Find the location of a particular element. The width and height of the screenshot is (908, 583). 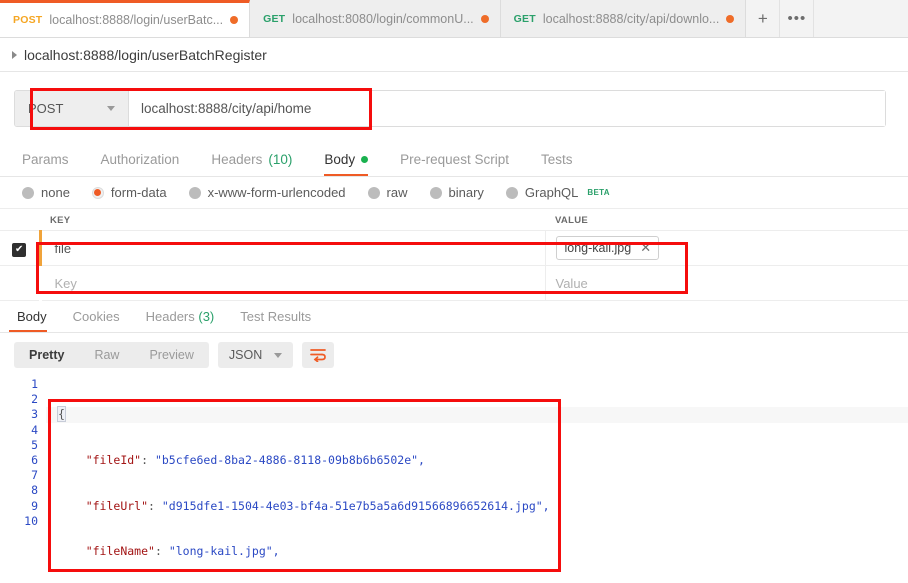

line-number: 4 is located at coordinates (34, 429).